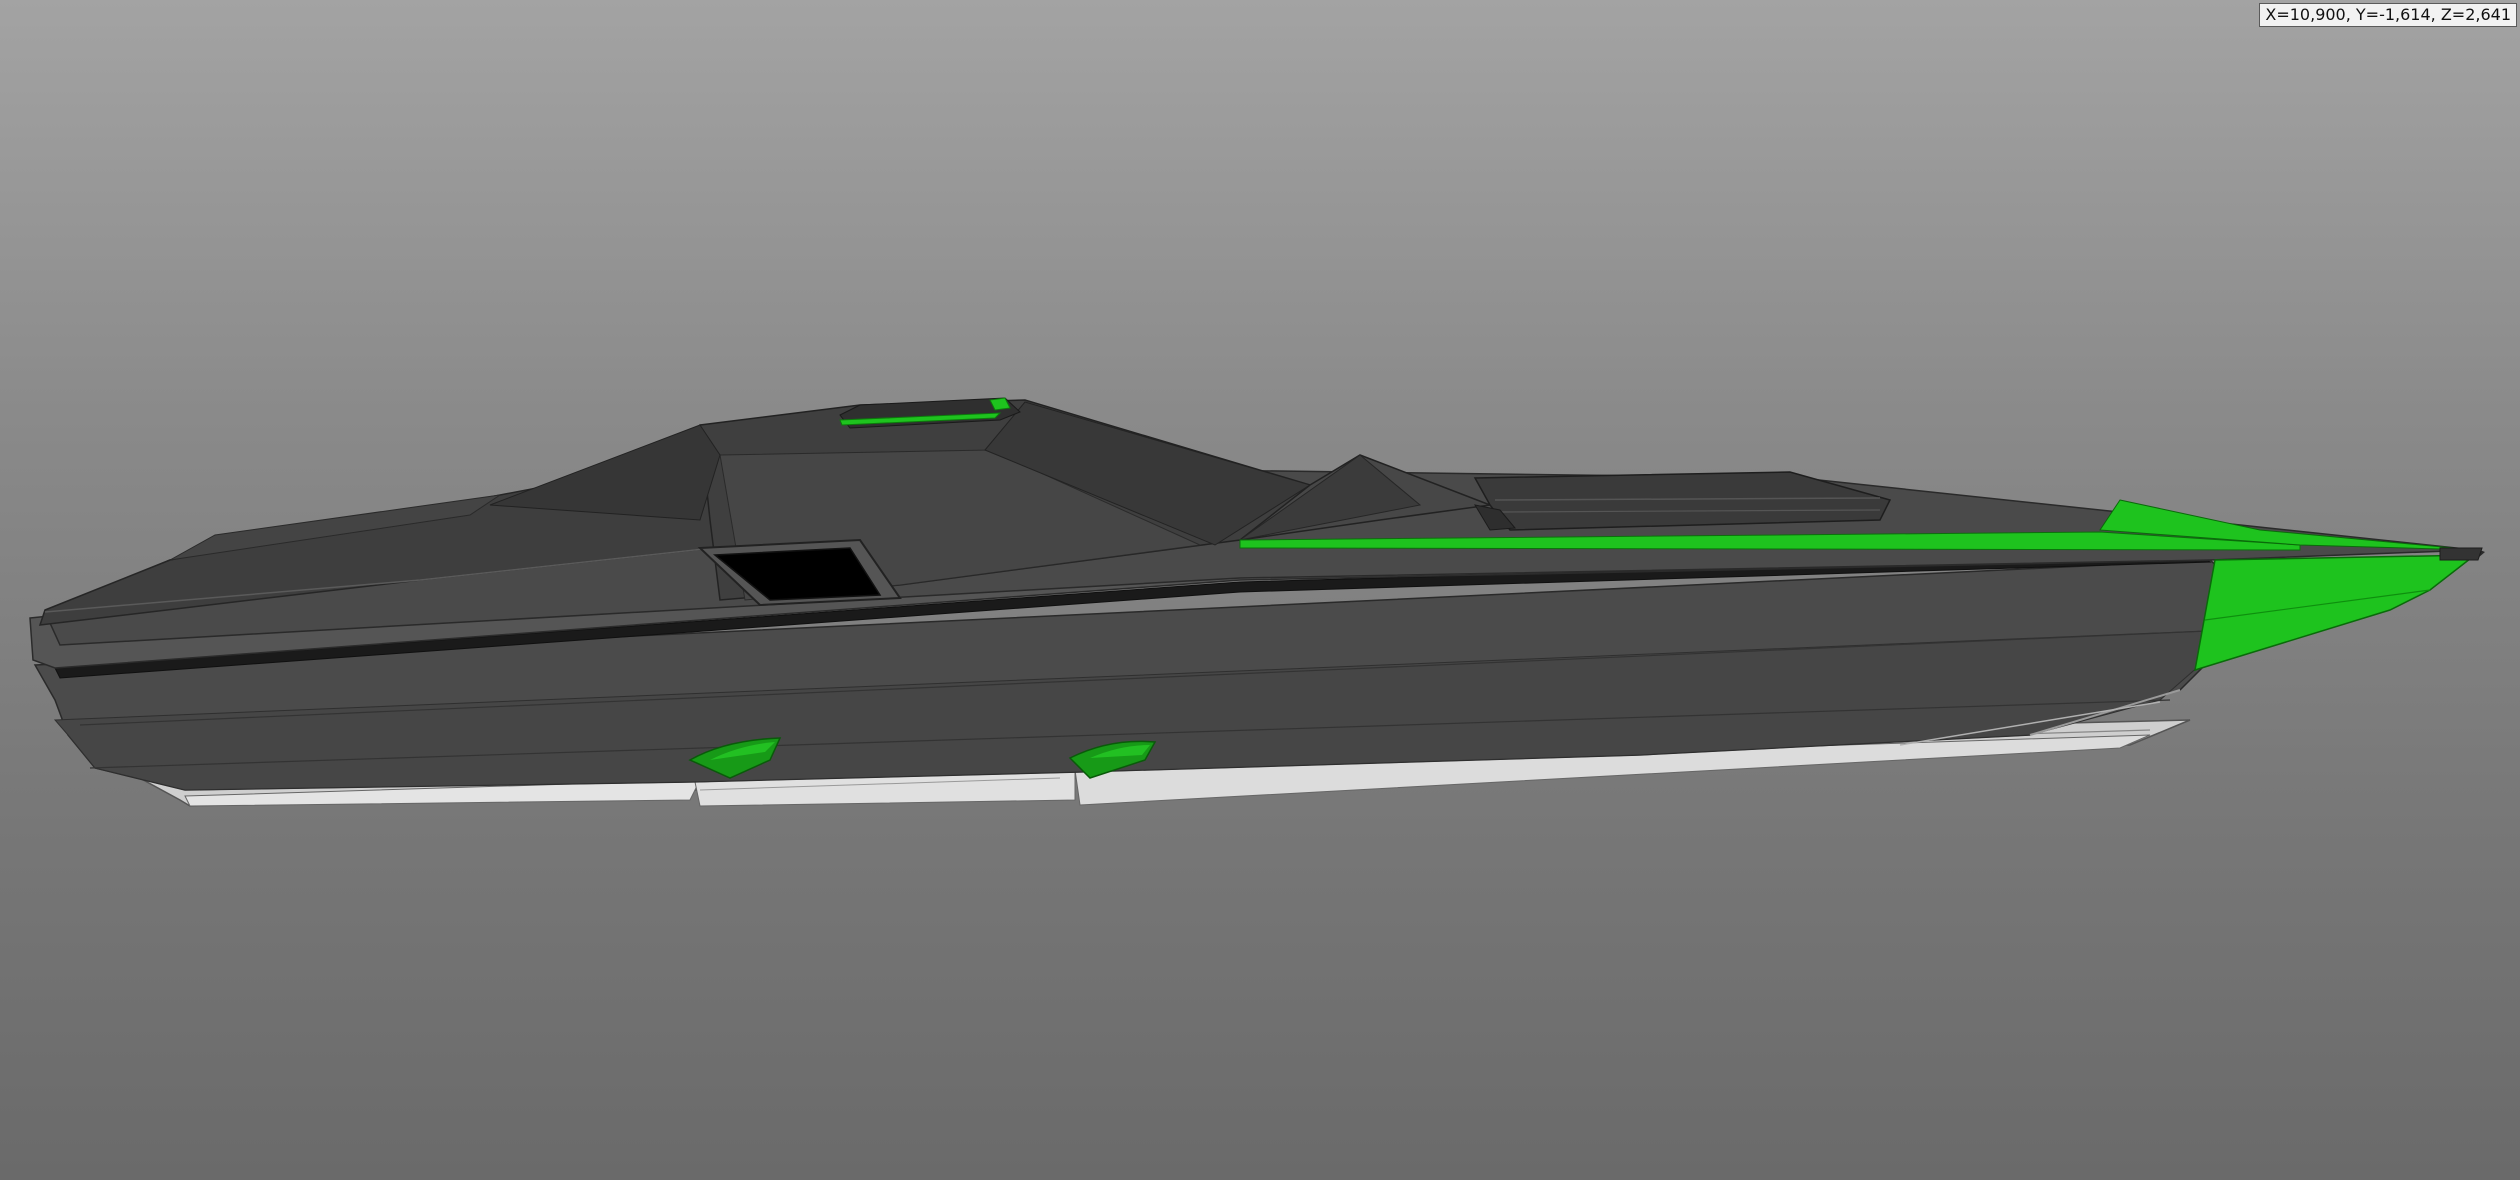 This screenshot has height=1180, width=2520. I want to click on bow-tip, so click(2461, 554).